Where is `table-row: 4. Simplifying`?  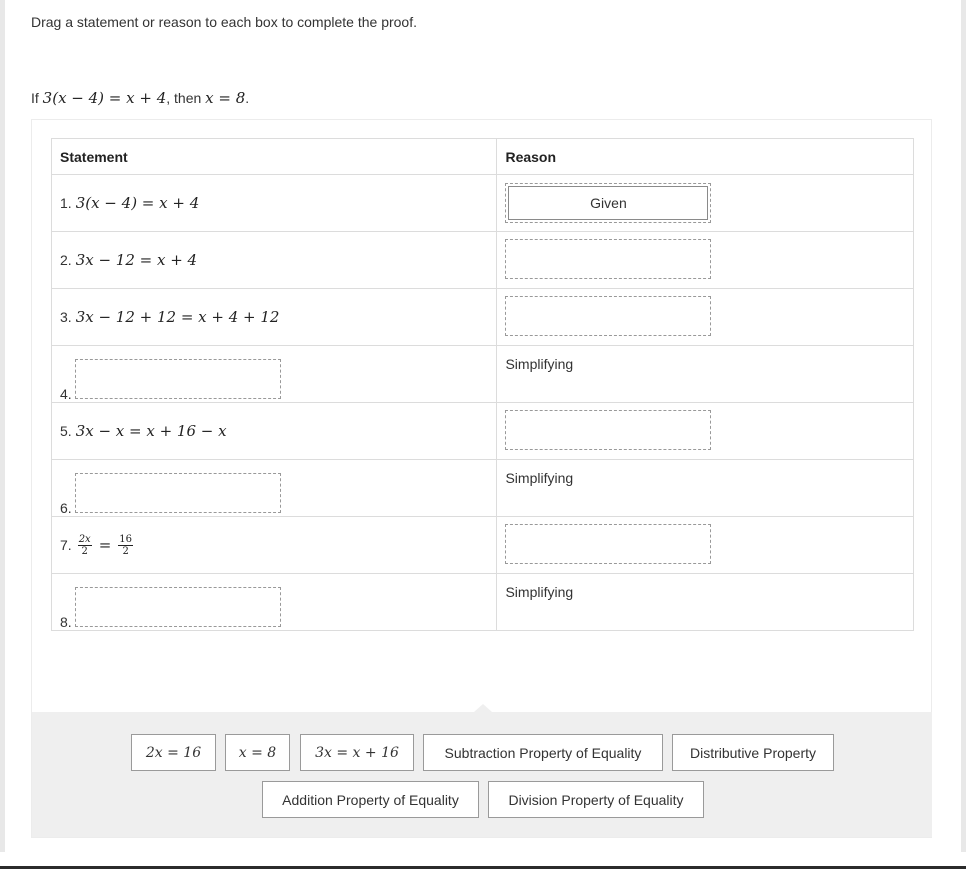 table-row: 4. Simplifying is located at coordinates (482, 374).